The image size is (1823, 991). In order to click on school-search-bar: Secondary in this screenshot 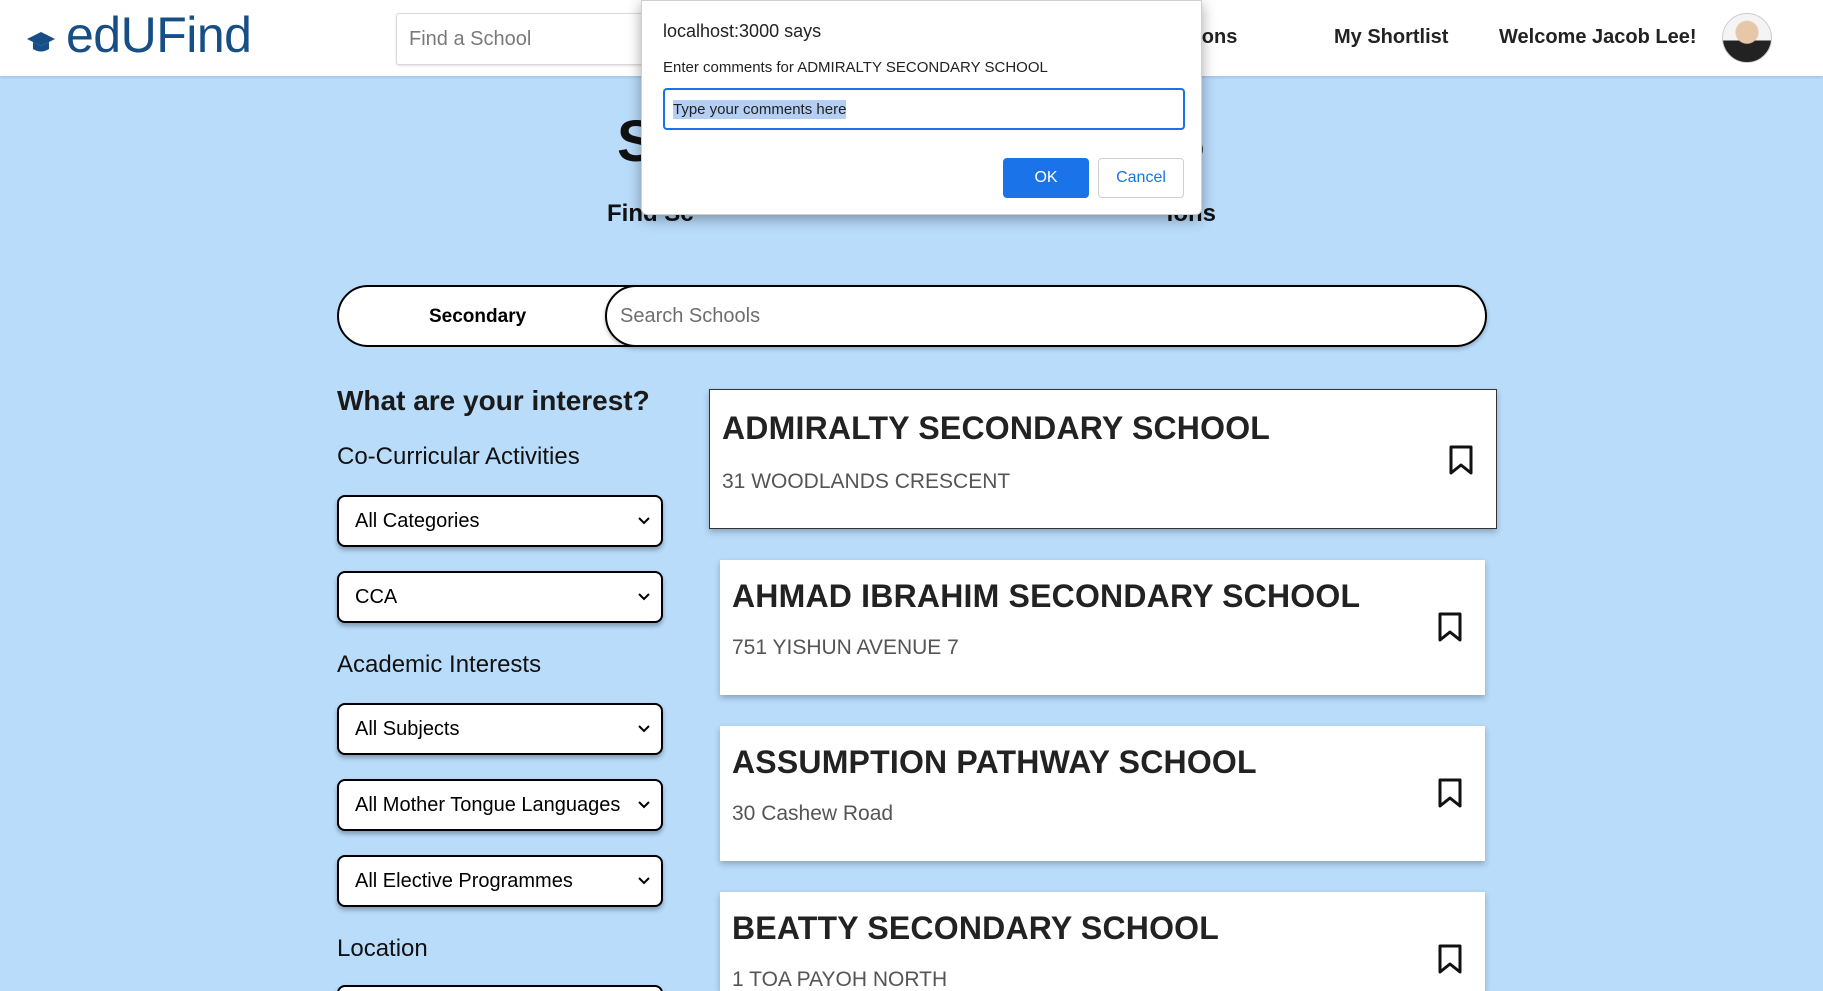, I will do `click(912, 316)`.